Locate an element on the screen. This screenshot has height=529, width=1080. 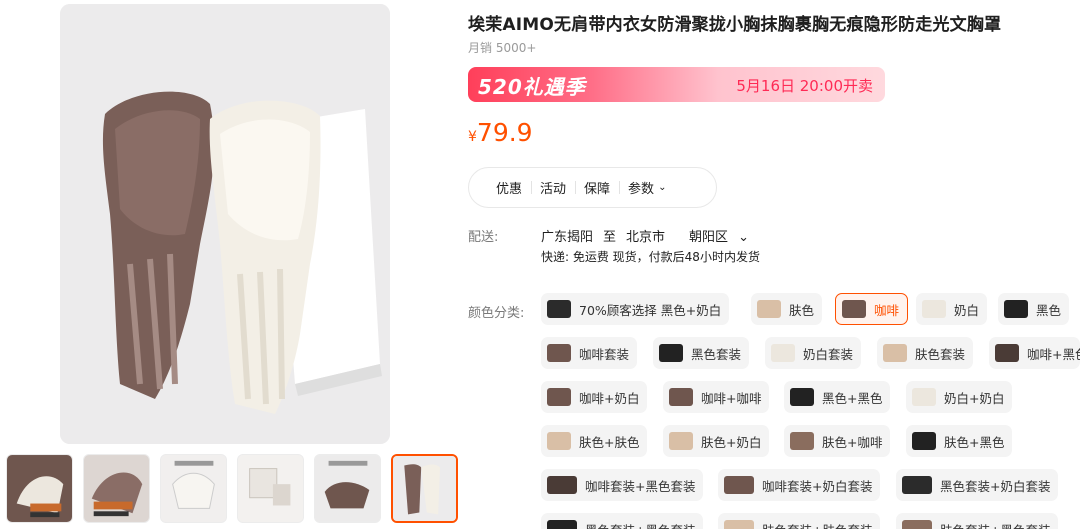
color-option: 咖啡套装+黑色套装 is located at coordinates (622, 485).